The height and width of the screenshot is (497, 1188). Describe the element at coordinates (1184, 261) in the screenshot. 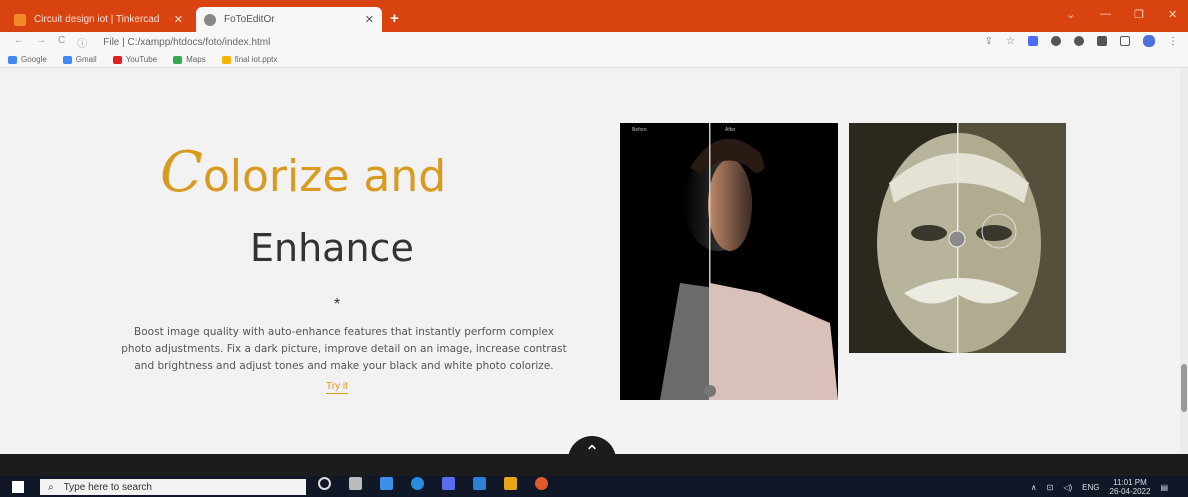

I see `page-scrollbar` at that location.